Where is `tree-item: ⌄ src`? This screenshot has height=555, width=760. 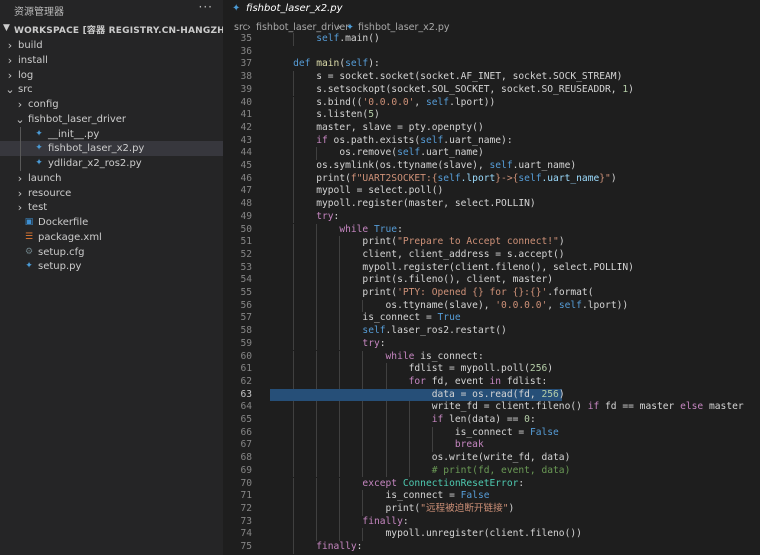 tree-item: ⌄ src is located at coordinates (111, 89).